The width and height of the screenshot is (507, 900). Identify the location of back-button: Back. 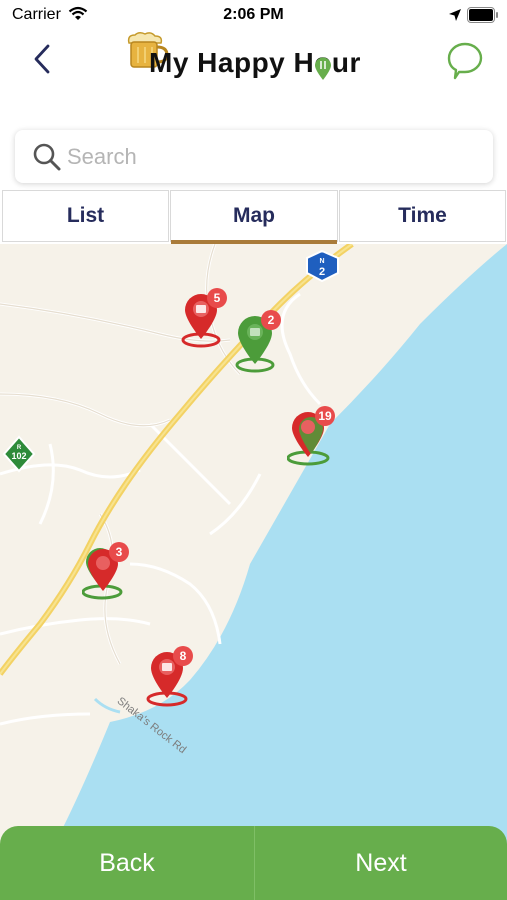
(127, 863).